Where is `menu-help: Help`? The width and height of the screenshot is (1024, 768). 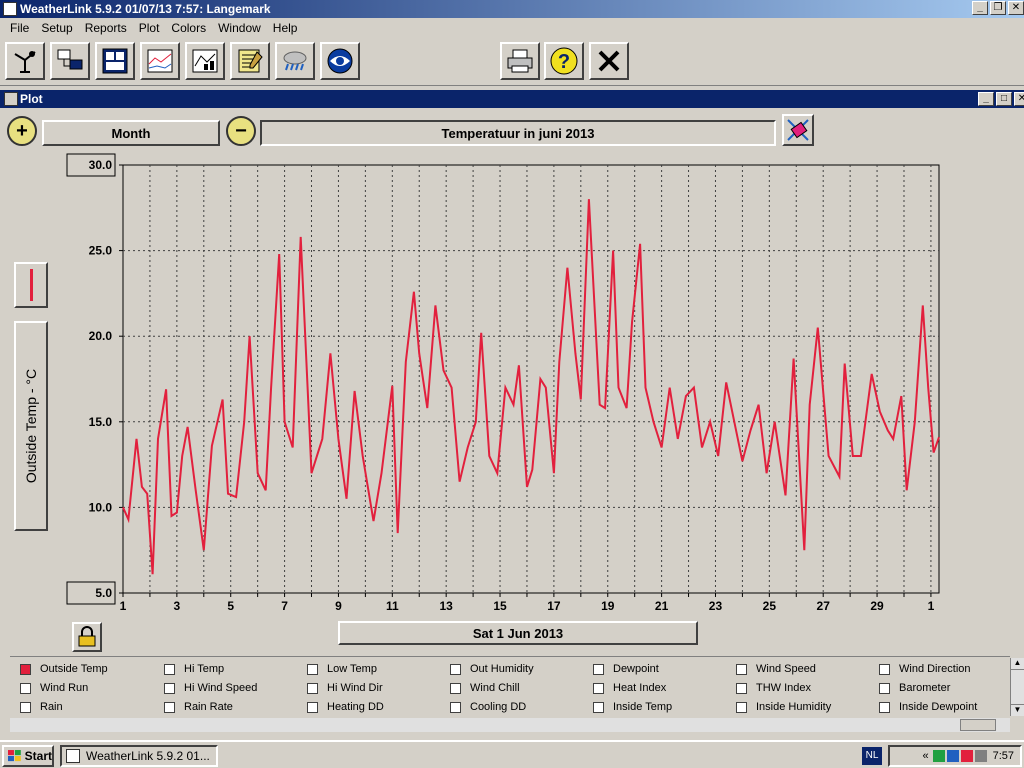
menu-help: Help is located at coordinates (285, 28).